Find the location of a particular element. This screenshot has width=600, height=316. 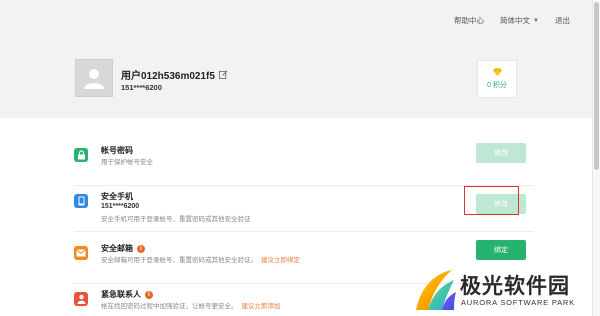

row-title: 帐号密码 is located at coordinates (117, 150).